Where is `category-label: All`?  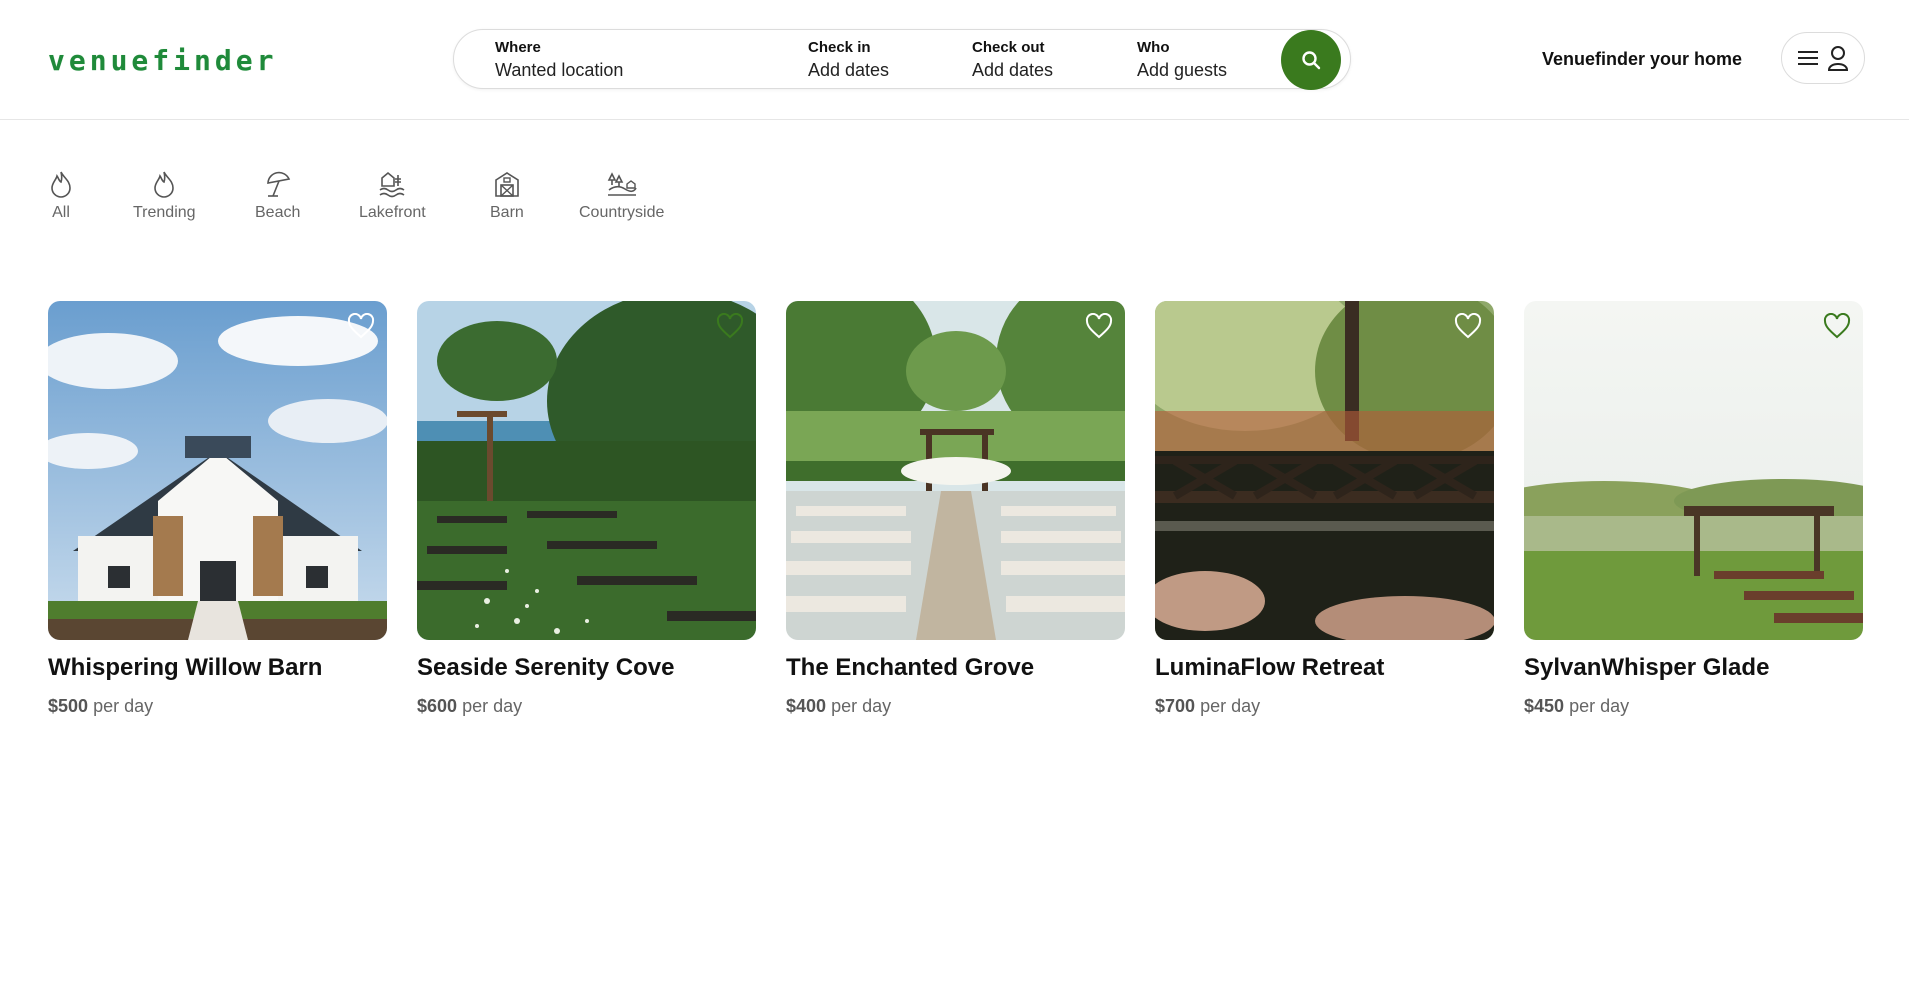
category-label: All is located at coordinates (61, 212).